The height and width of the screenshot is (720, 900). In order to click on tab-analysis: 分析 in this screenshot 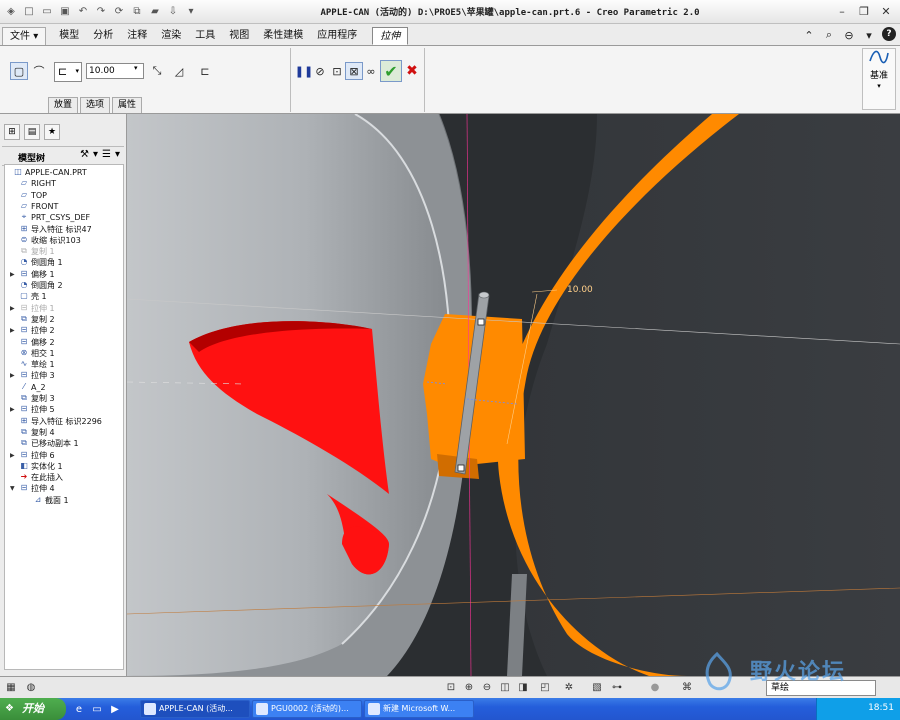, I will do `click(103, 36)`.